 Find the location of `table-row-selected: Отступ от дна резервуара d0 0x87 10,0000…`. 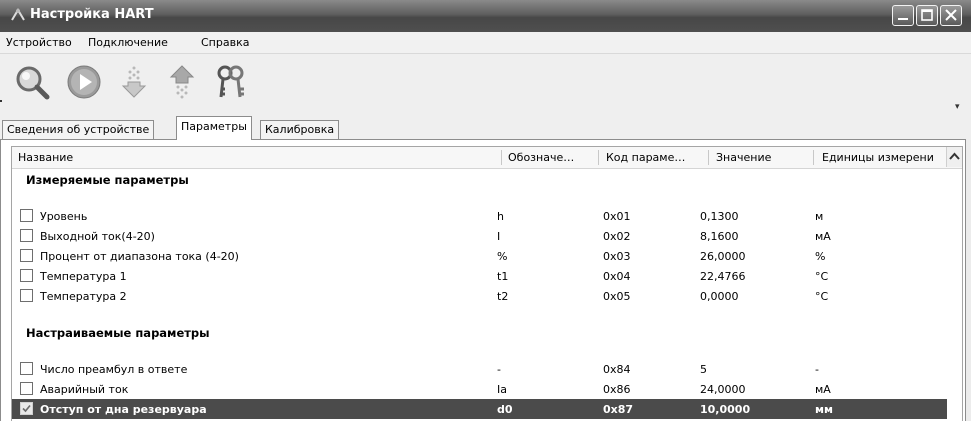

table-row-selected: Отступ от дна резервуара d0 0x87 10,0000… is located at coordinates (479, 409).